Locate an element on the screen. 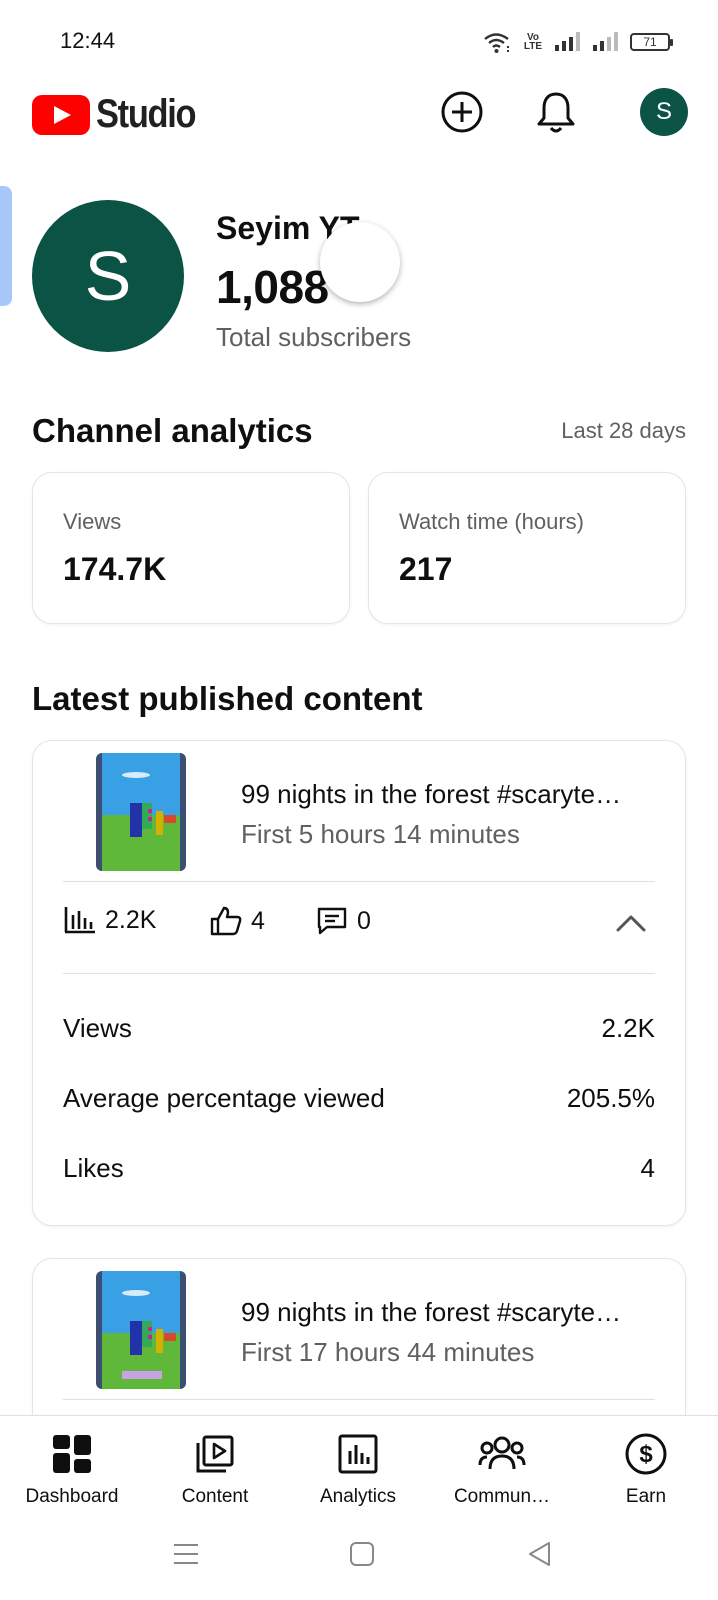 This screenshot has width=718, height=1600. content-icon is located at coordinates (215, 1454).